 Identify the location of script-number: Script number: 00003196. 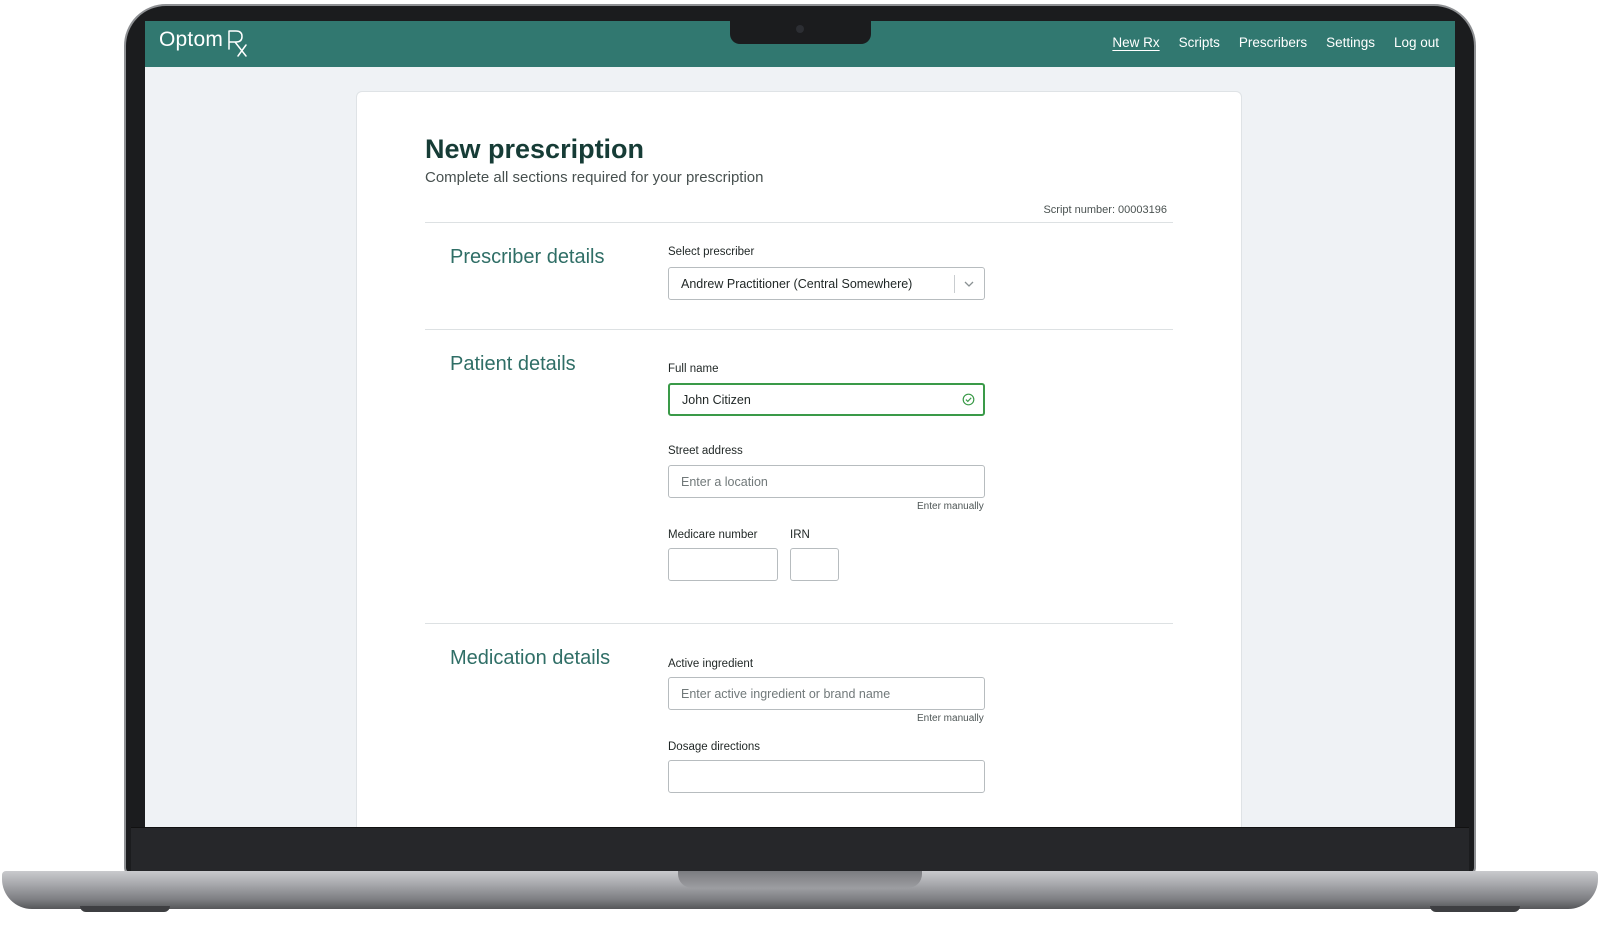
(1105, 210).